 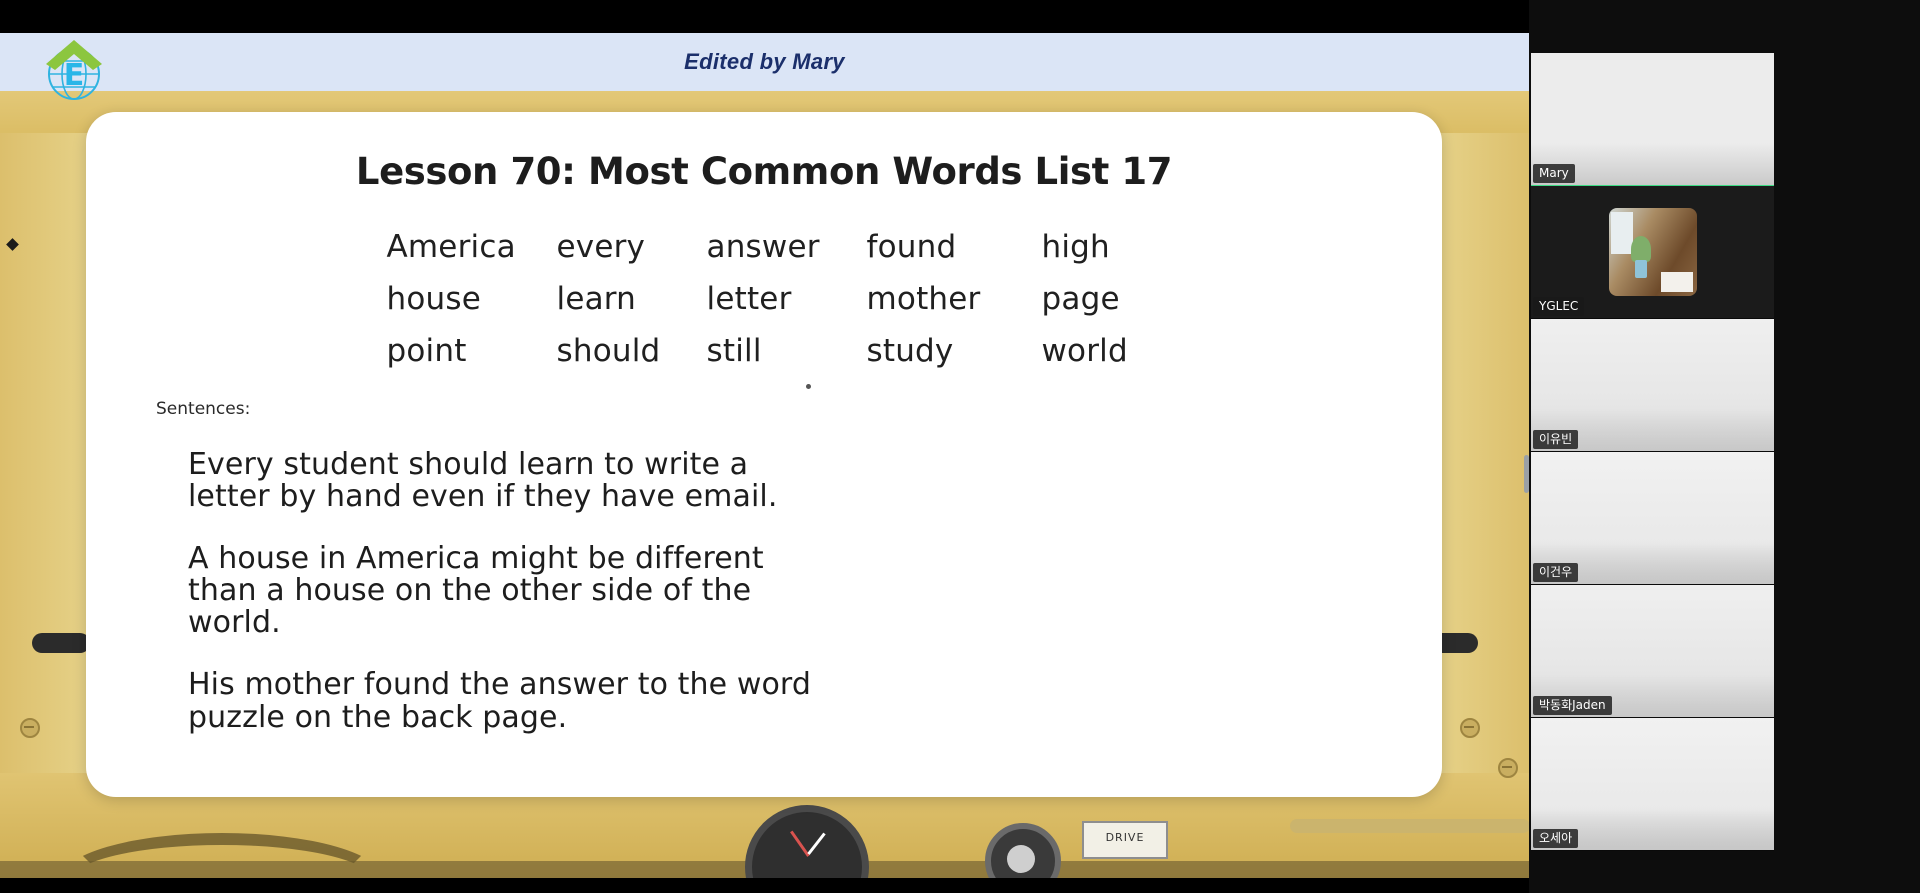 What do you see at coordinates (1409, 826) in the screenshot?
I see `bus-rail` at bounding box center [1409, 826].